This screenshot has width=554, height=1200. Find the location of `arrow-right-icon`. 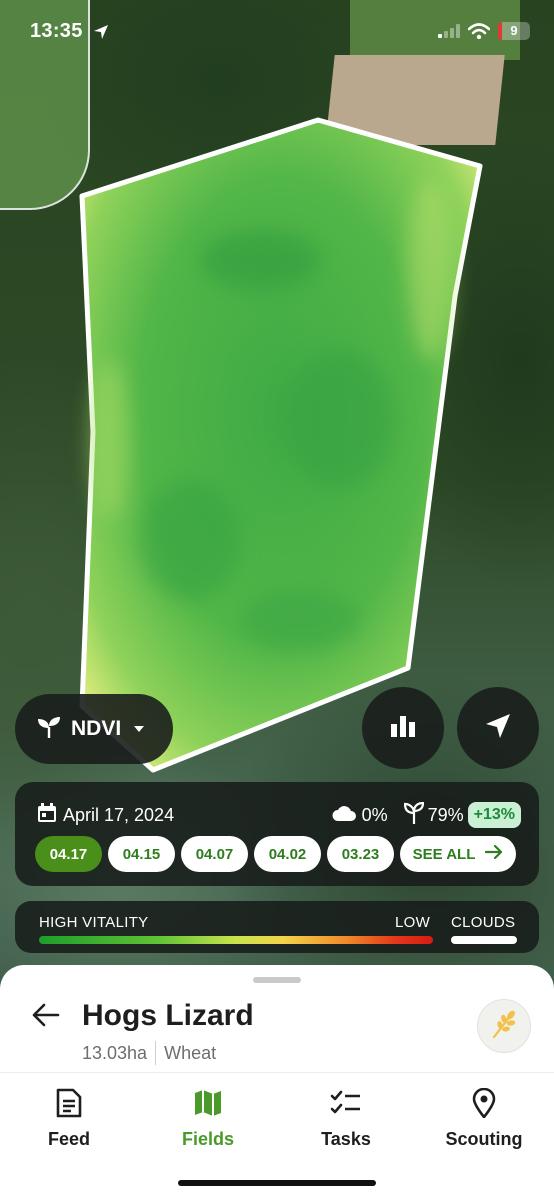

arrow-right-icon is located at coordinates (494, 853).